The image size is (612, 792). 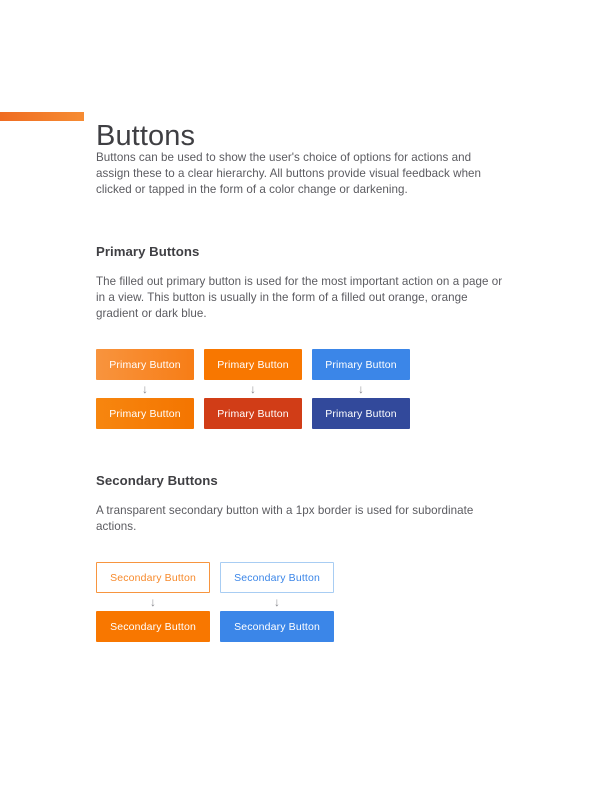 I want to click on secondary-buttons-default-row: Secondary Button Secondary Button, so click(x=302, y=577).